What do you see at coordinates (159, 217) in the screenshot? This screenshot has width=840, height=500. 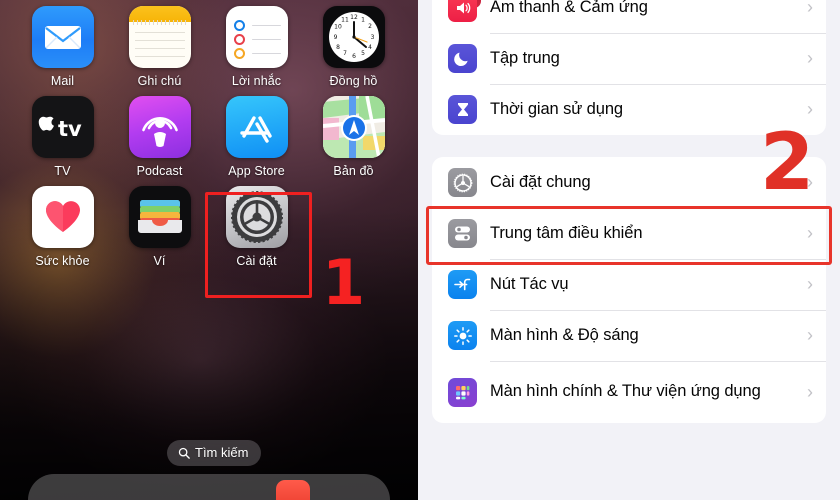 I see `wallet-icon` at bounding box center [159, 217].